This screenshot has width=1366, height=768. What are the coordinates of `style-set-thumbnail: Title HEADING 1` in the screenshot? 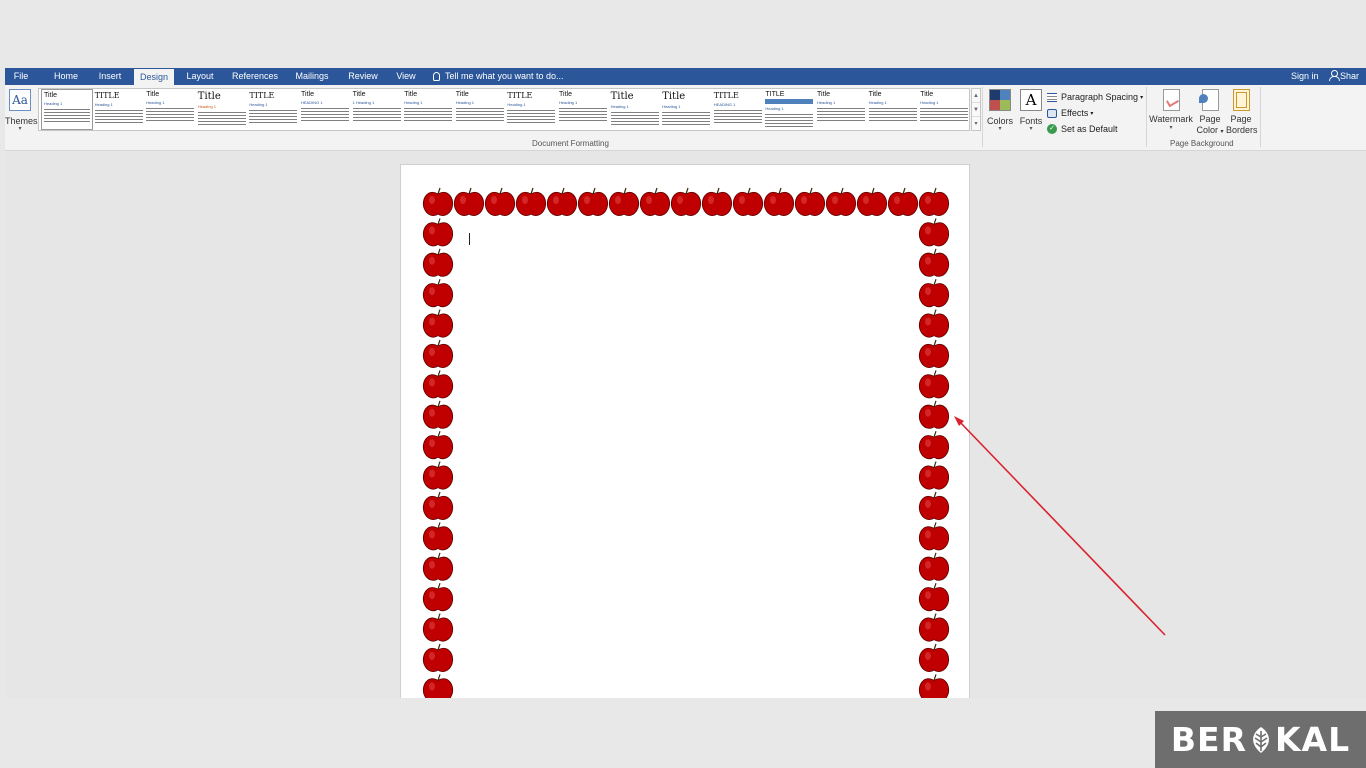 It's located at (325, 109).